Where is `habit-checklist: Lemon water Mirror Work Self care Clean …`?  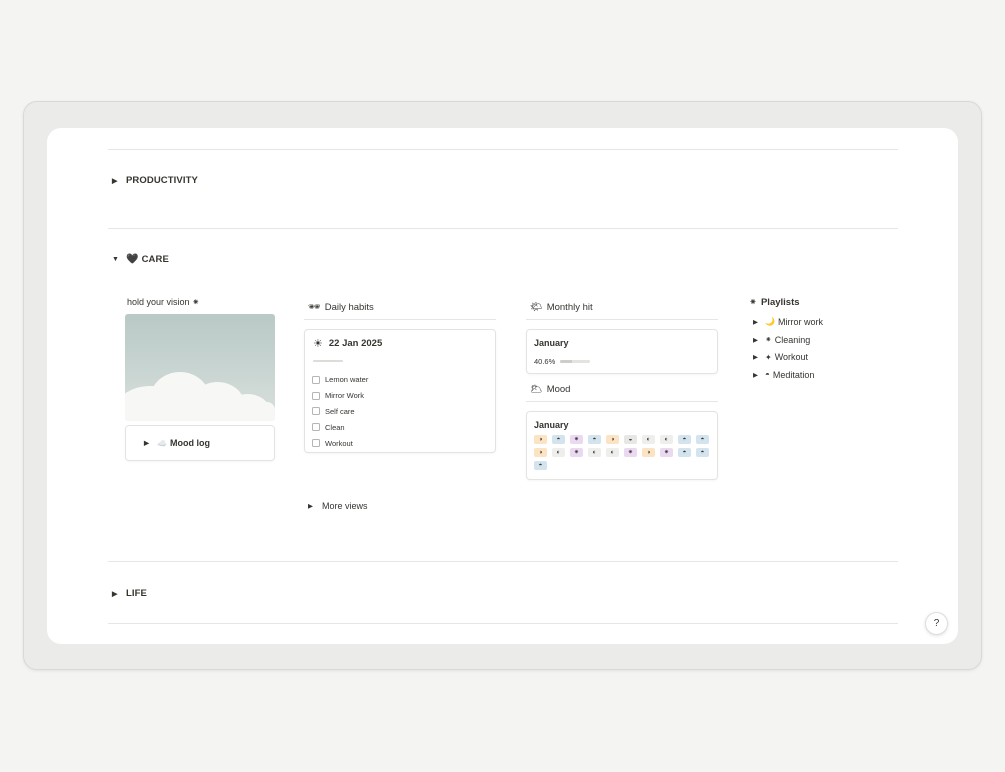
habit-checklist: Lemon water Mirror Work Self care Clean … is located at coordinates (340, 411).